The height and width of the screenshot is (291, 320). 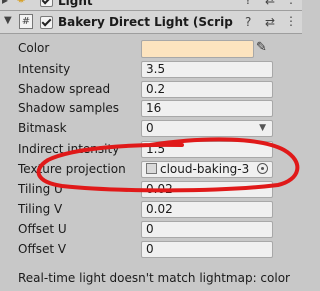 I want to click on property-row-shadow-samples: Shadow samples 16, so click(x=151, y=109).